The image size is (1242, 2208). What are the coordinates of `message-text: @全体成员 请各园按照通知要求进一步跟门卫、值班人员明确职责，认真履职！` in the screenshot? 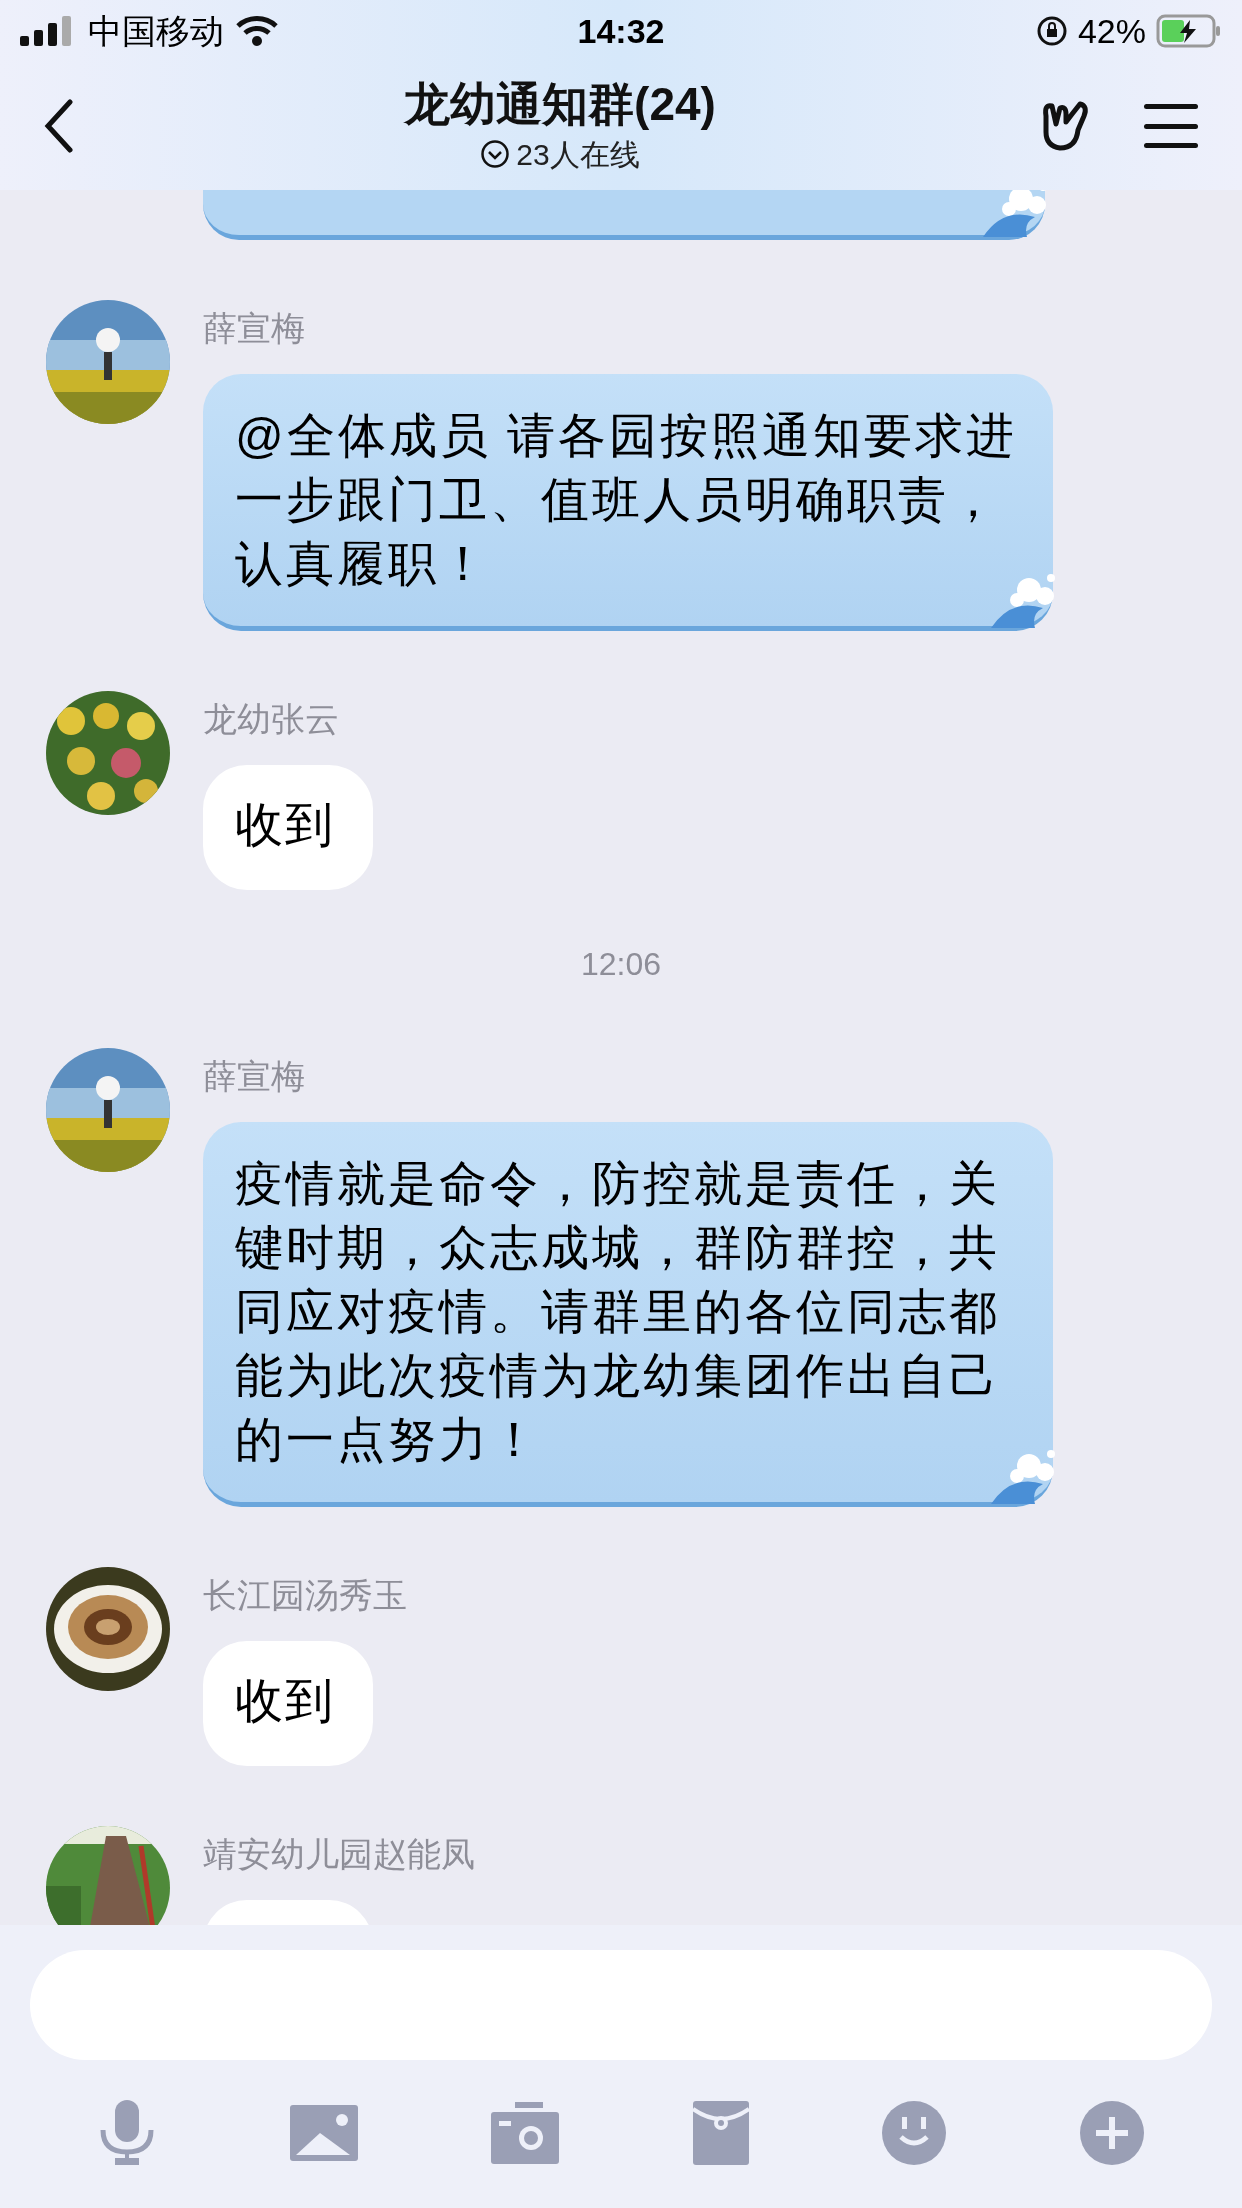 It's located at (626, 499).